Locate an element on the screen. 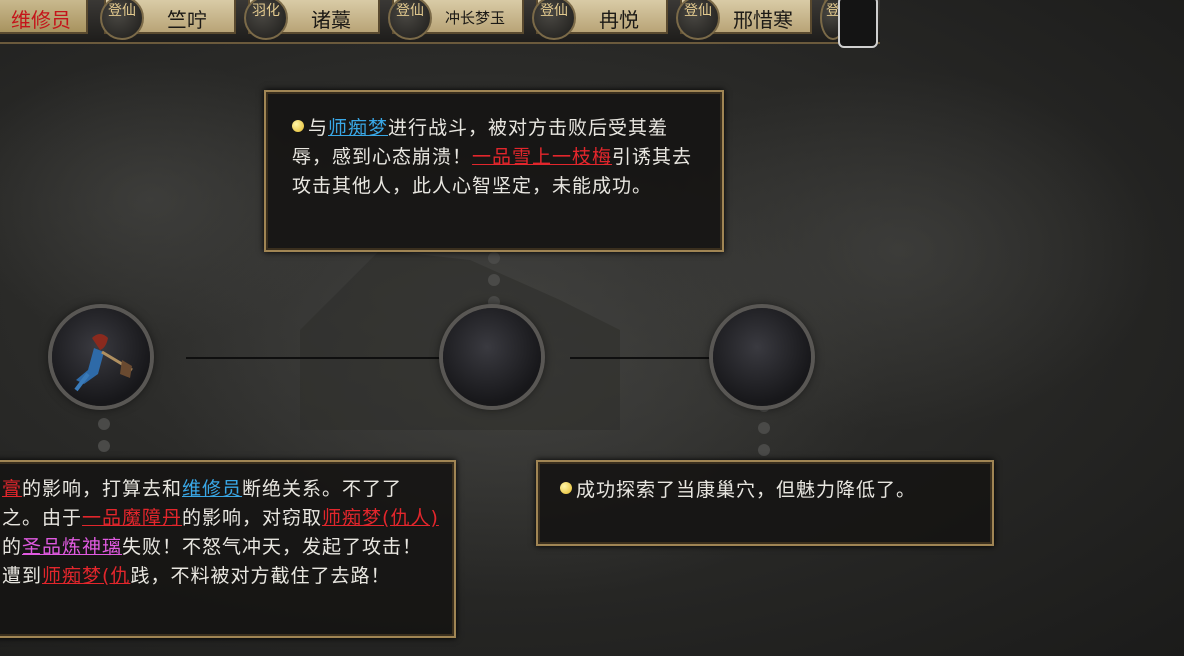 The width and height of the screenshot is (1184, 656). tab-character-2: 羽化 诸藁 is located at coordinates (312, 20).